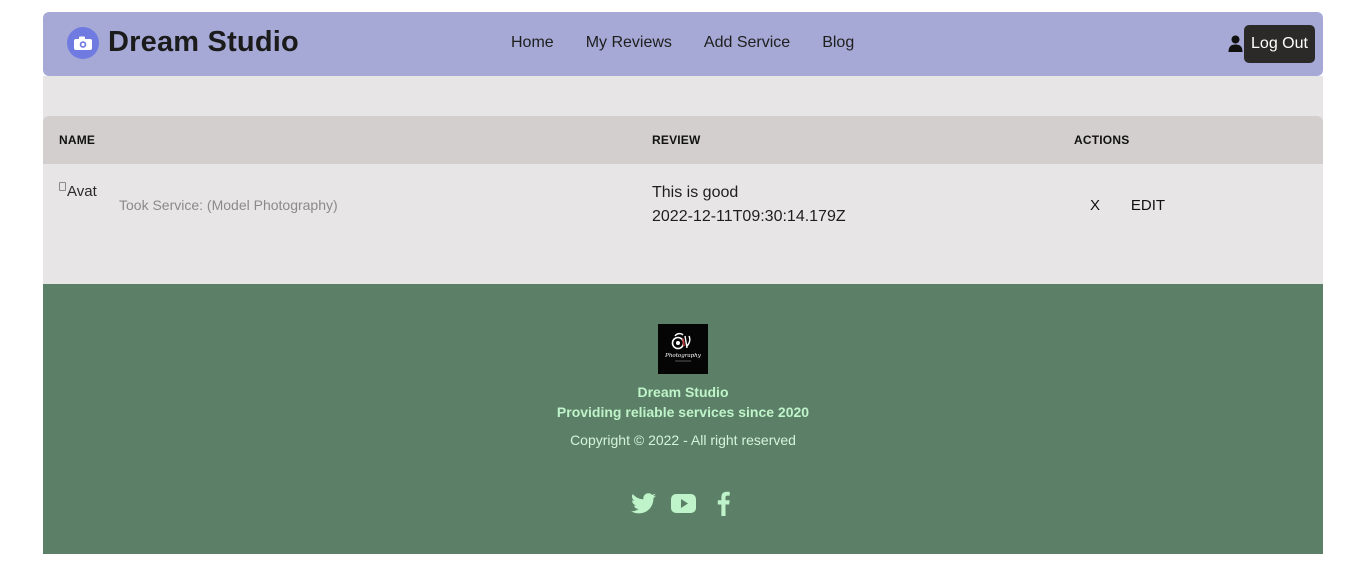 The height and width of the screenshot is (580, 1366). I want to click on table-header: NAME REVIEW ACTIONS, so click(683, 140).